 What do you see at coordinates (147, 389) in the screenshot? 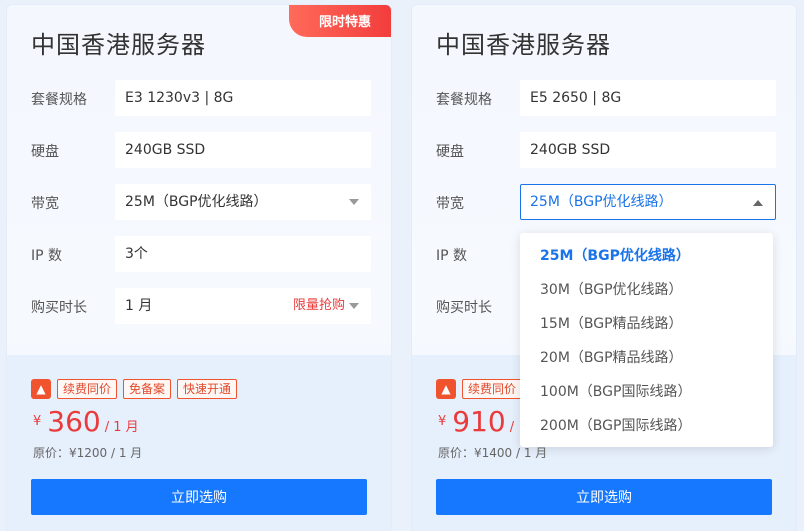
I see `tag-no-filing: 免备案` at bounding box center [147, 389].